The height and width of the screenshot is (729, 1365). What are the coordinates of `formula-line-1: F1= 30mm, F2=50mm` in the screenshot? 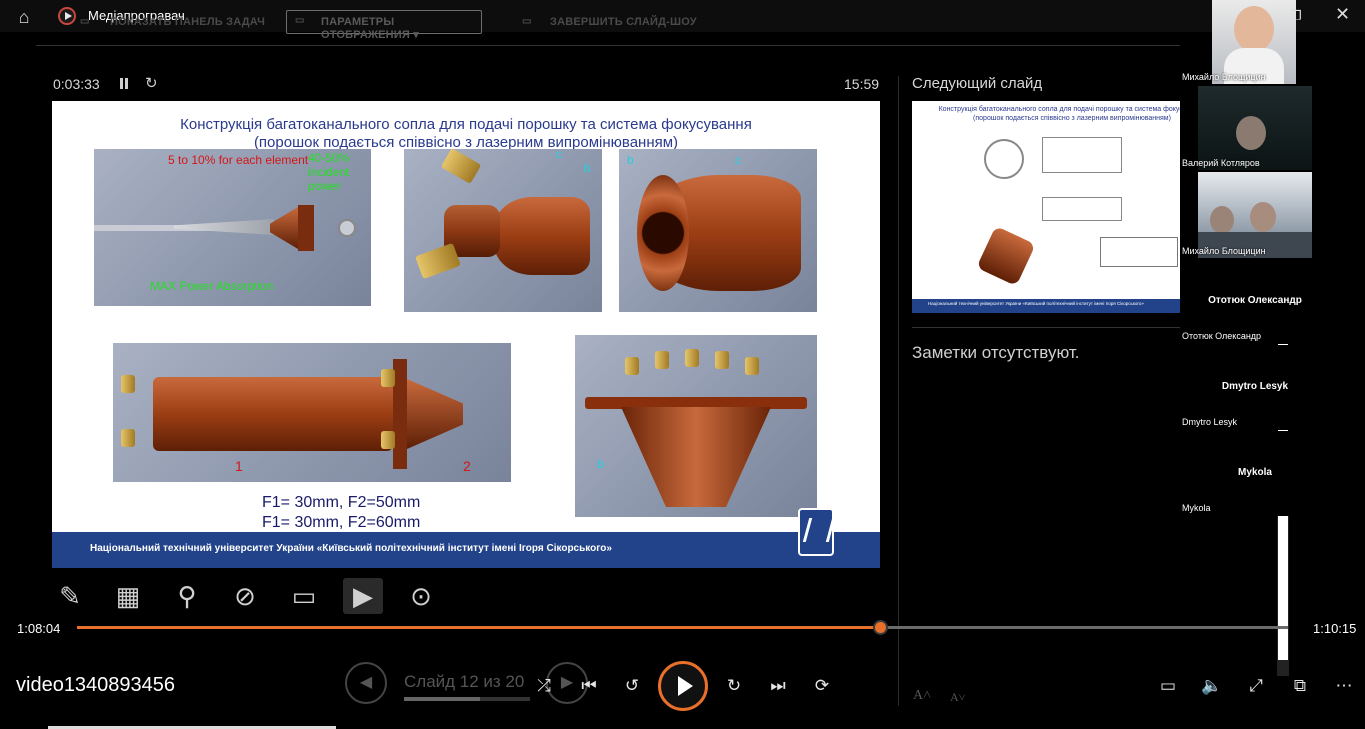 It's located at (341, 502).